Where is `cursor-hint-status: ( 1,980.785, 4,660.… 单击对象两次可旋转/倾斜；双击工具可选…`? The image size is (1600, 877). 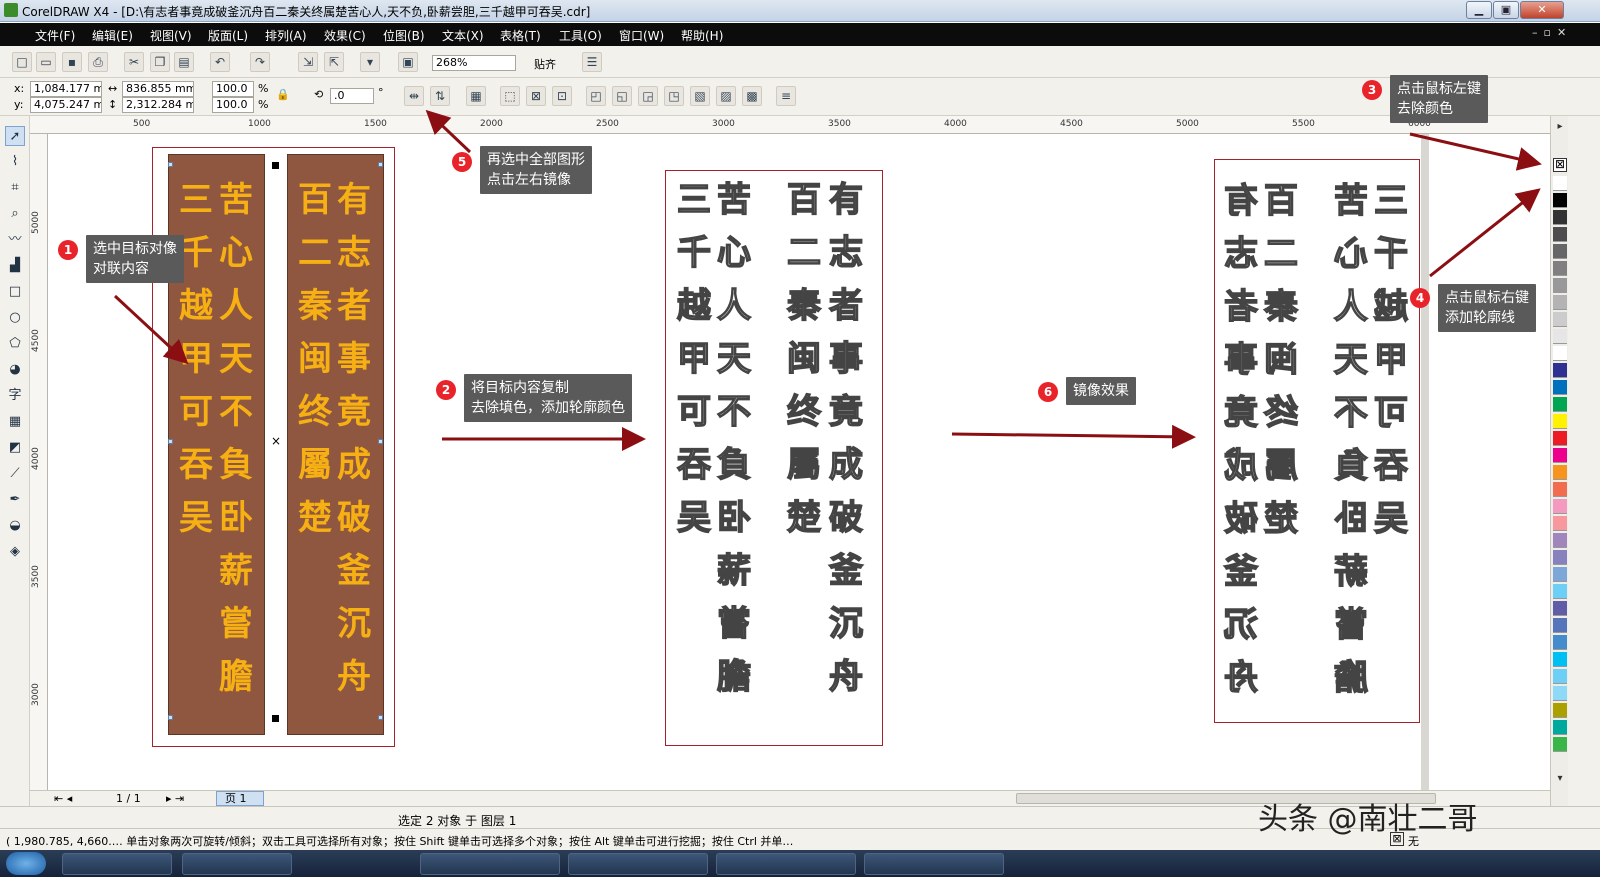
cursor-hint-status: ( 1,980.785, 4,660.… 单击对象两次可旋转/倾斜；双击工具可选… is located at coordinates (399, 841).